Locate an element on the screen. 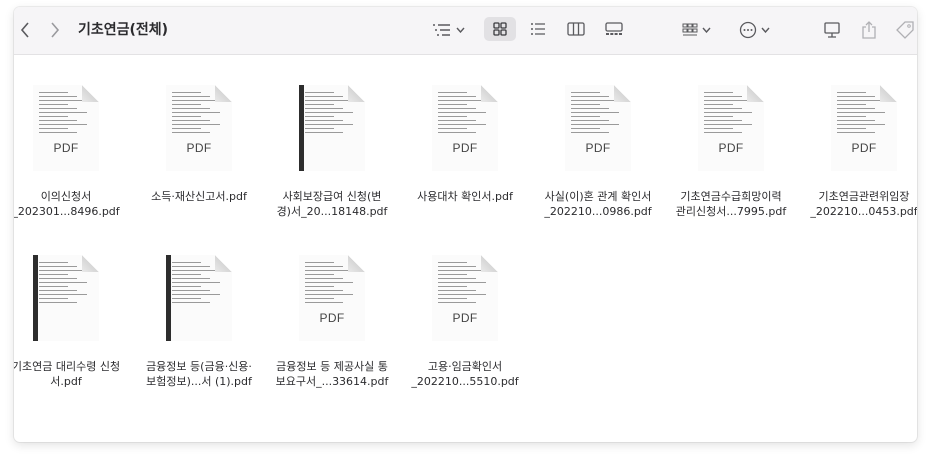  chevron-left-icon is located at coordinates (24, 30).